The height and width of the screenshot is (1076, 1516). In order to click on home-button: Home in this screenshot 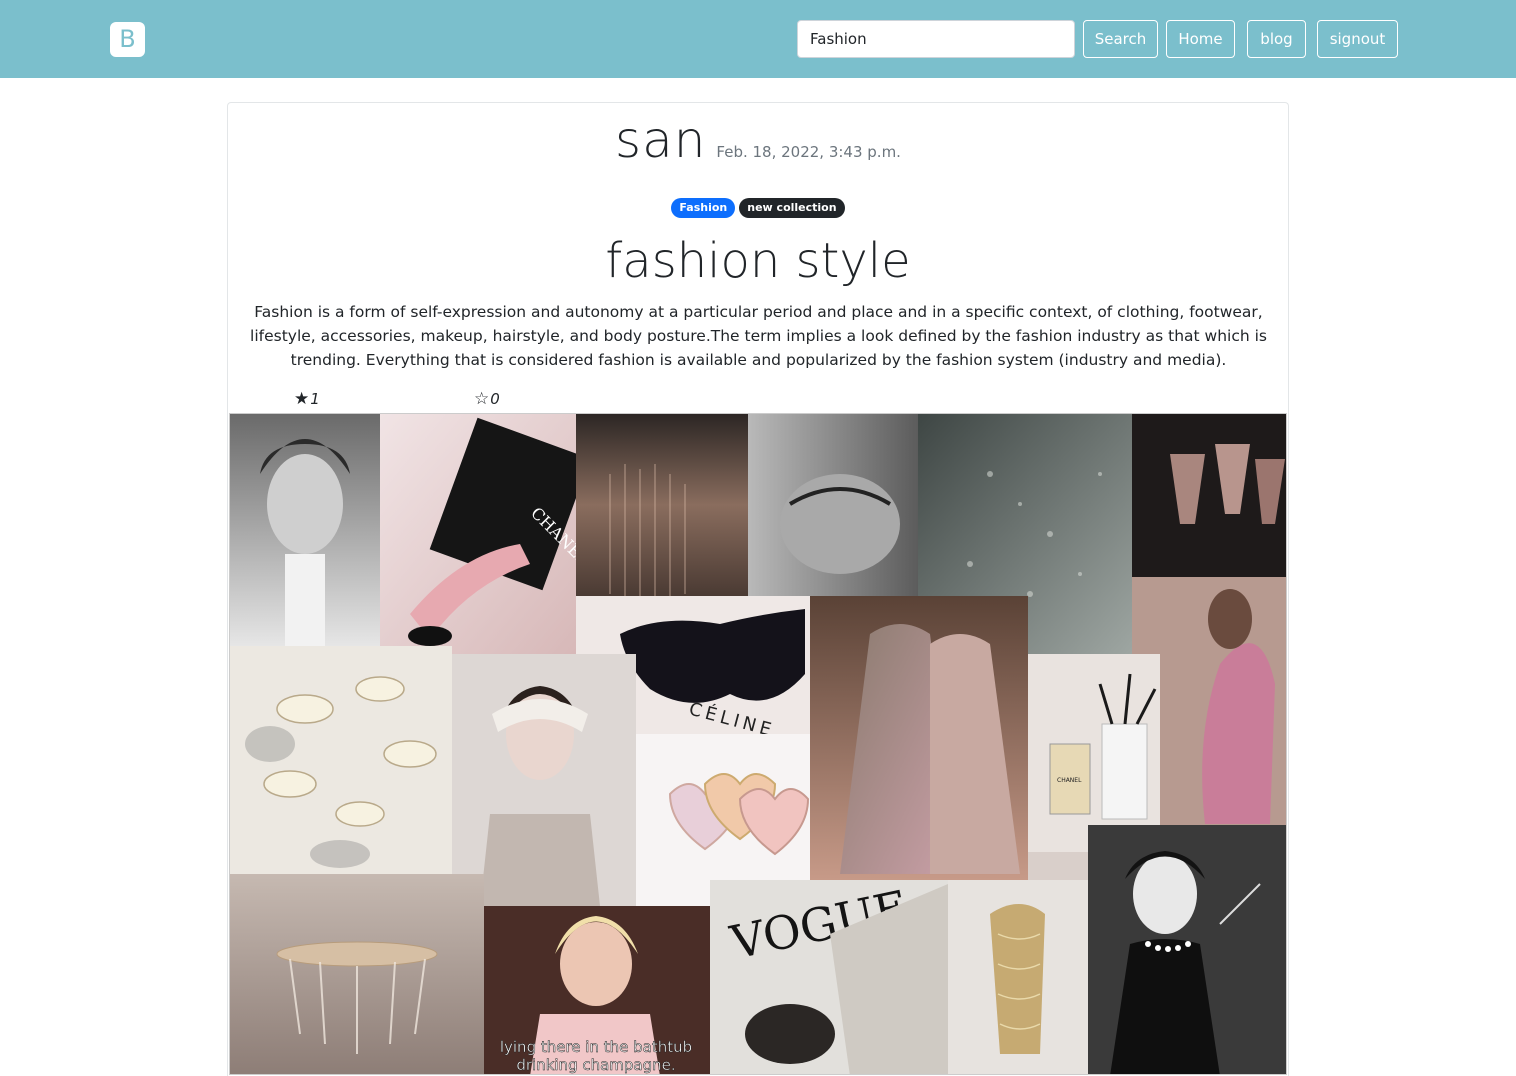, I will do `click(1200, 39)`.